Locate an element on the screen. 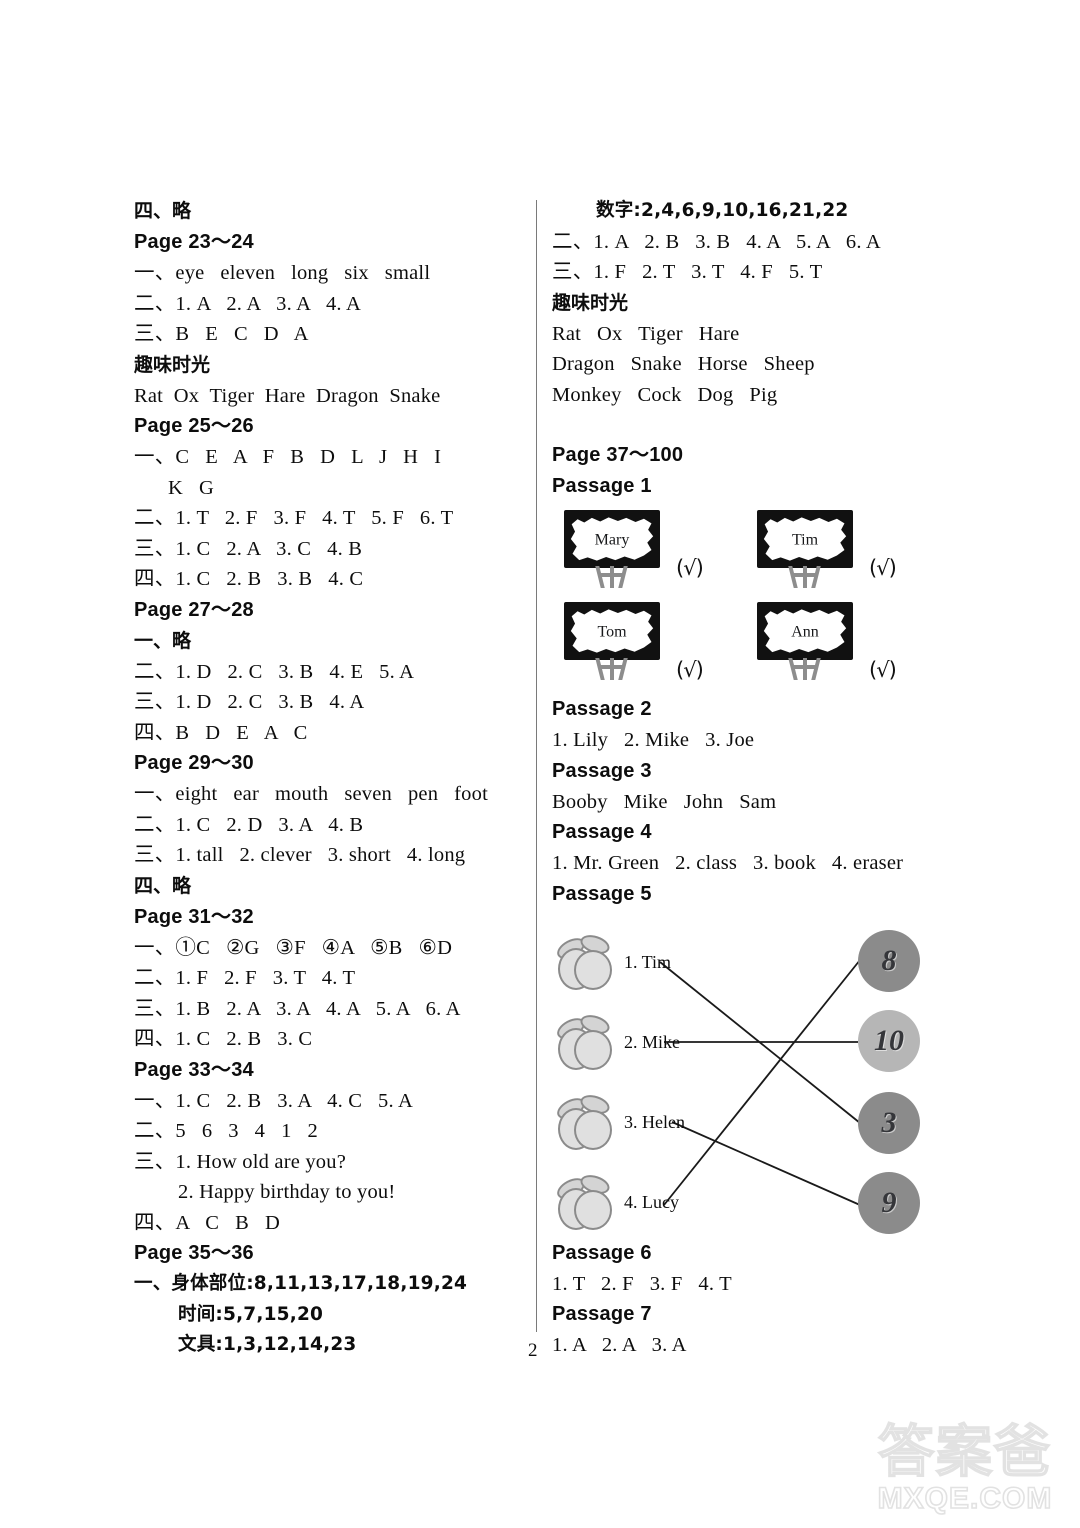 The width and height of the screenshot is (1080, 1528). easel-item-tim: Tim (√) is located at coordinates (852, 556).